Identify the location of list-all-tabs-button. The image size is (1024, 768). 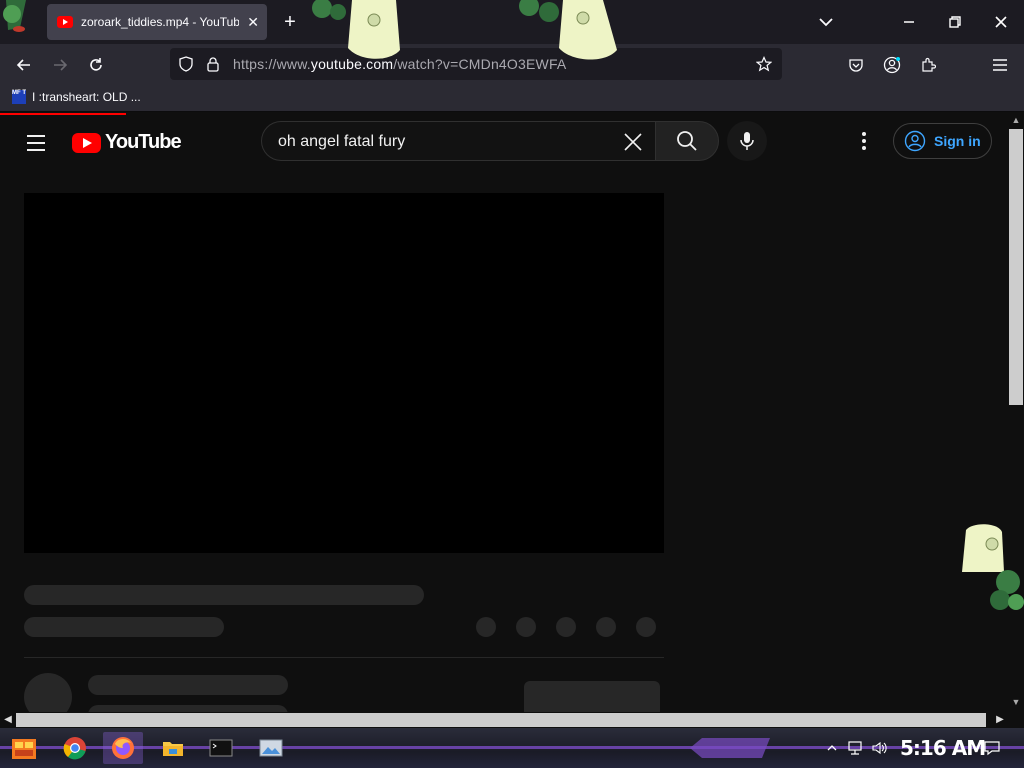
(826, 22).